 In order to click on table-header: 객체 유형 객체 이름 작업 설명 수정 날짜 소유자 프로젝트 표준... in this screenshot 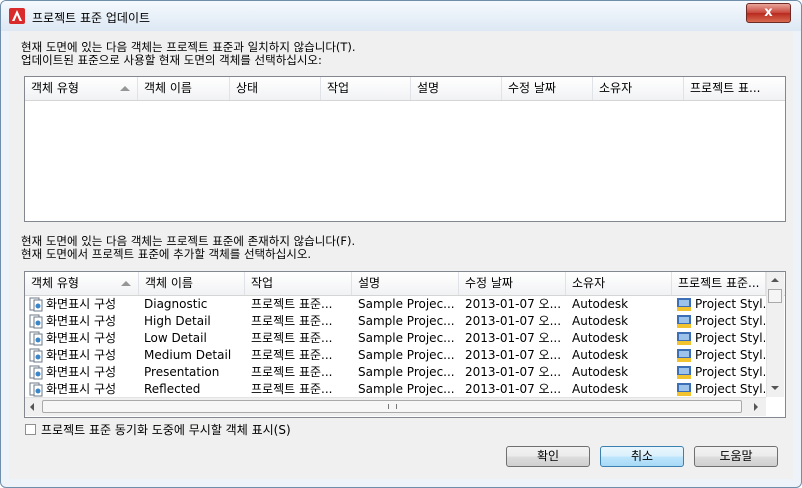, I will do `click(405, 284)`.